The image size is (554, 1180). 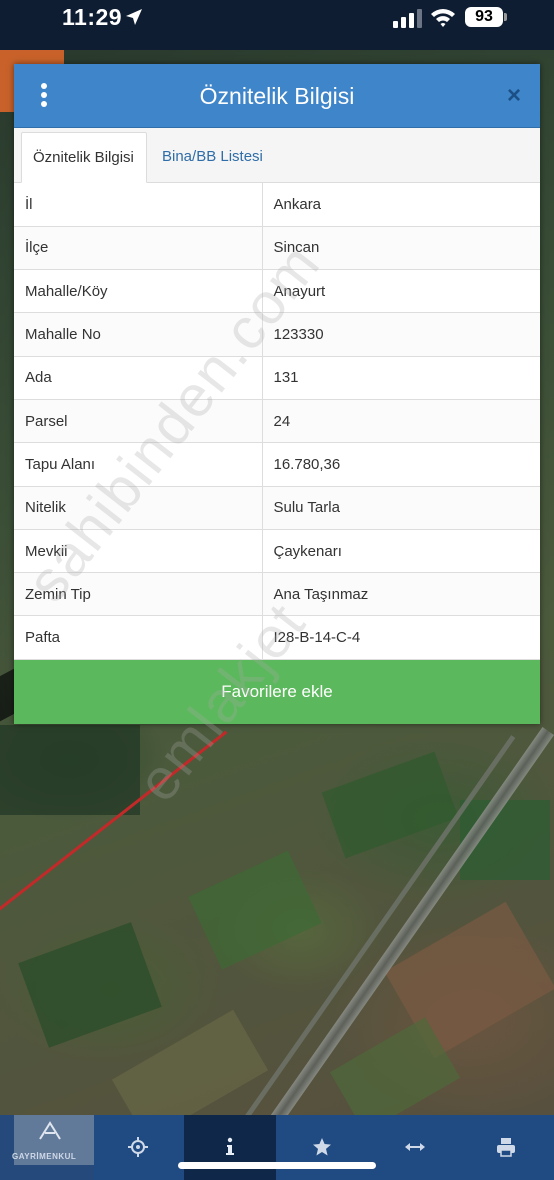 What do you see at coordinates (138, 464) in the screenshot?
I see `row-key: Tapu Alanı` at bounding box center [138, 464].